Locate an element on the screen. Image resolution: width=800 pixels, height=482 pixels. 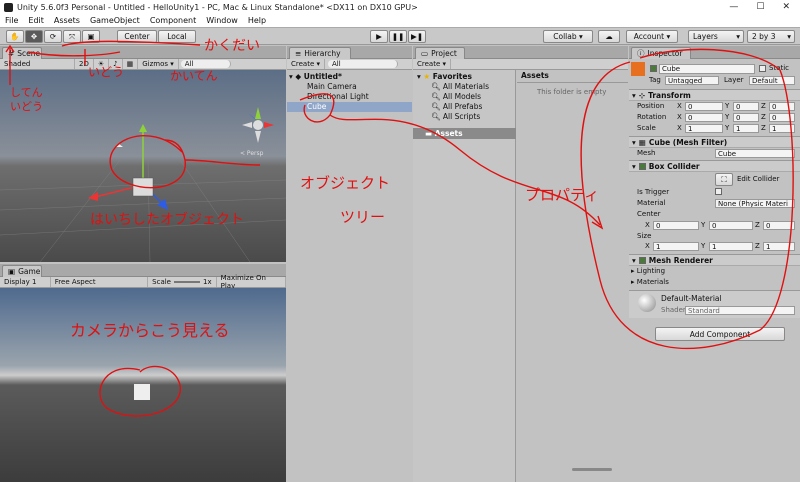
assets-folder-item: ▬ Assets is located at coordinates (464, 133).